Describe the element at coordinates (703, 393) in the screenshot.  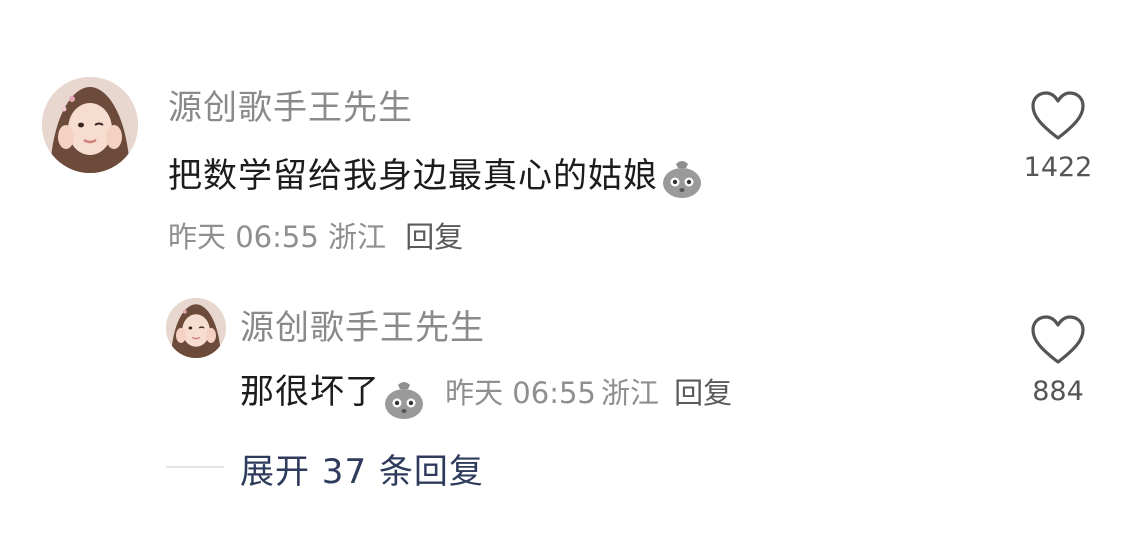
I see `reply-reply-button: 回复` at that location.